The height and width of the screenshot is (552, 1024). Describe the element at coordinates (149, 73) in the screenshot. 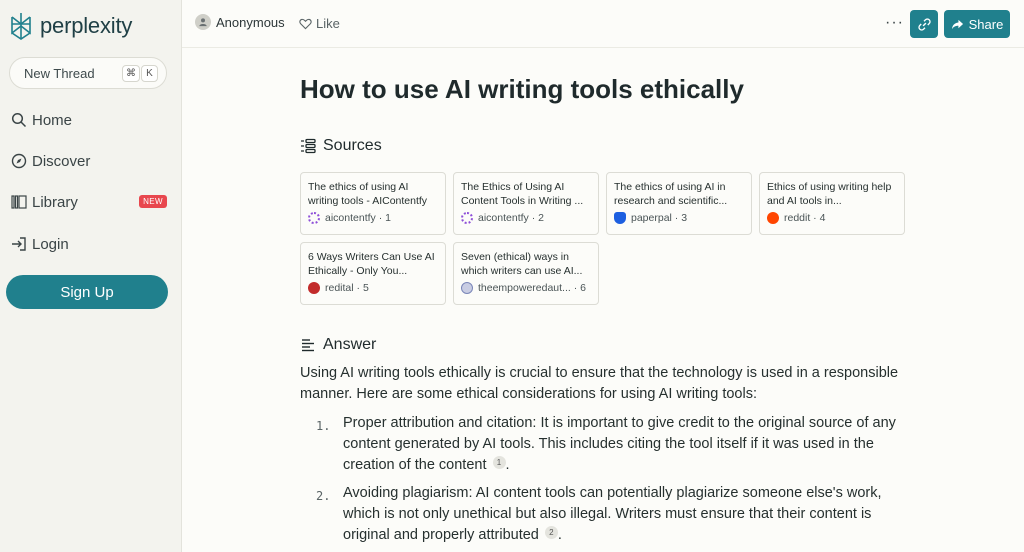

I see `kbd-k: K` at that location.